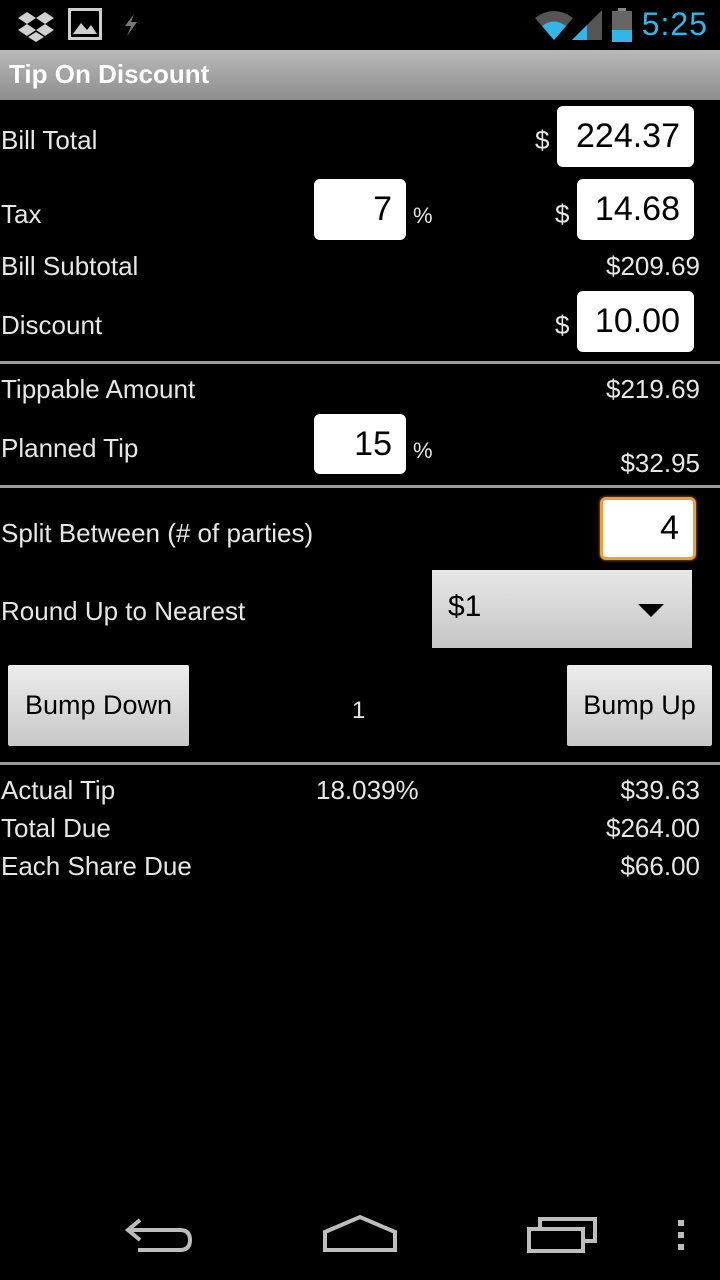 The height and width of the screenshot is (1280, 720). Describe the element at coordinates (423, 215) in the screenshot. I see `tax-percent-unit: %` at that location.